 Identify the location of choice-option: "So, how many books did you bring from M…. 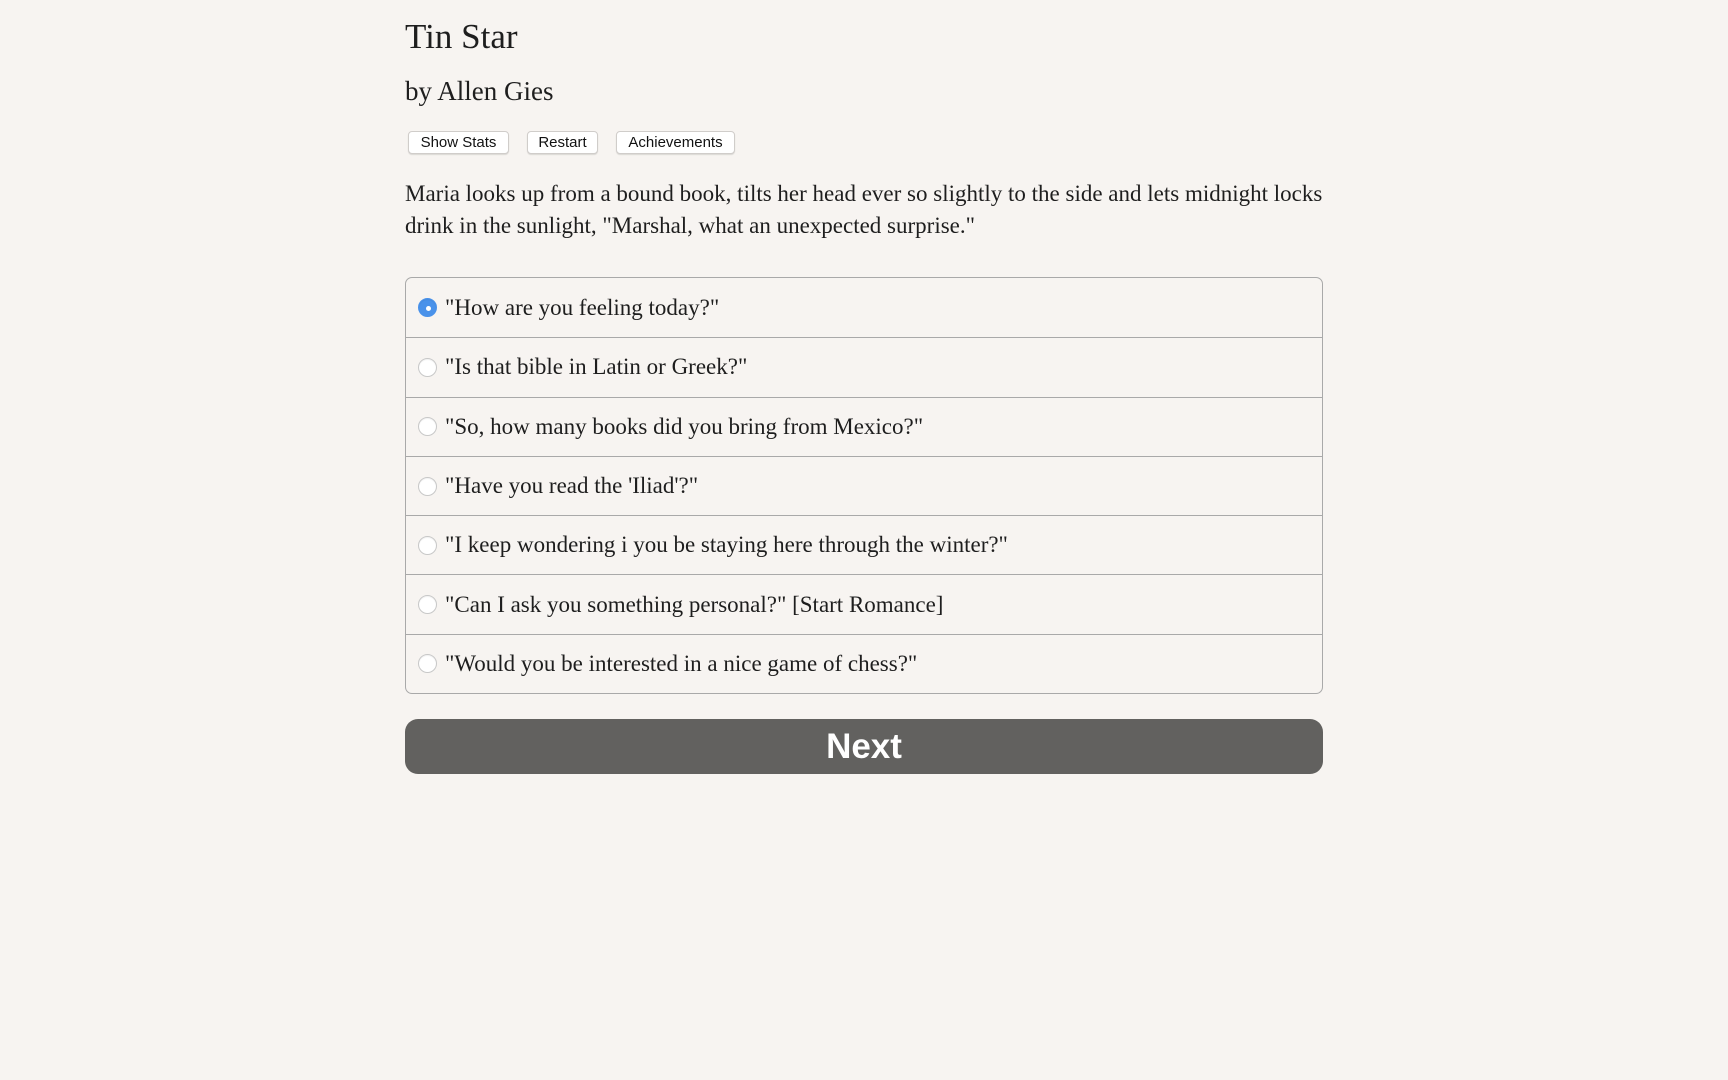
(864, 426).